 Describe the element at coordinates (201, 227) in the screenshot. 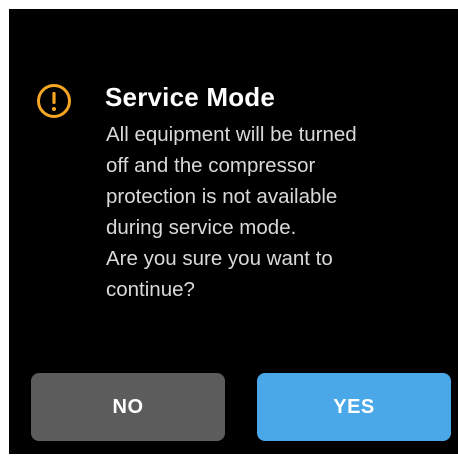

I see `dialog-message-line: during service mode.` at that location.